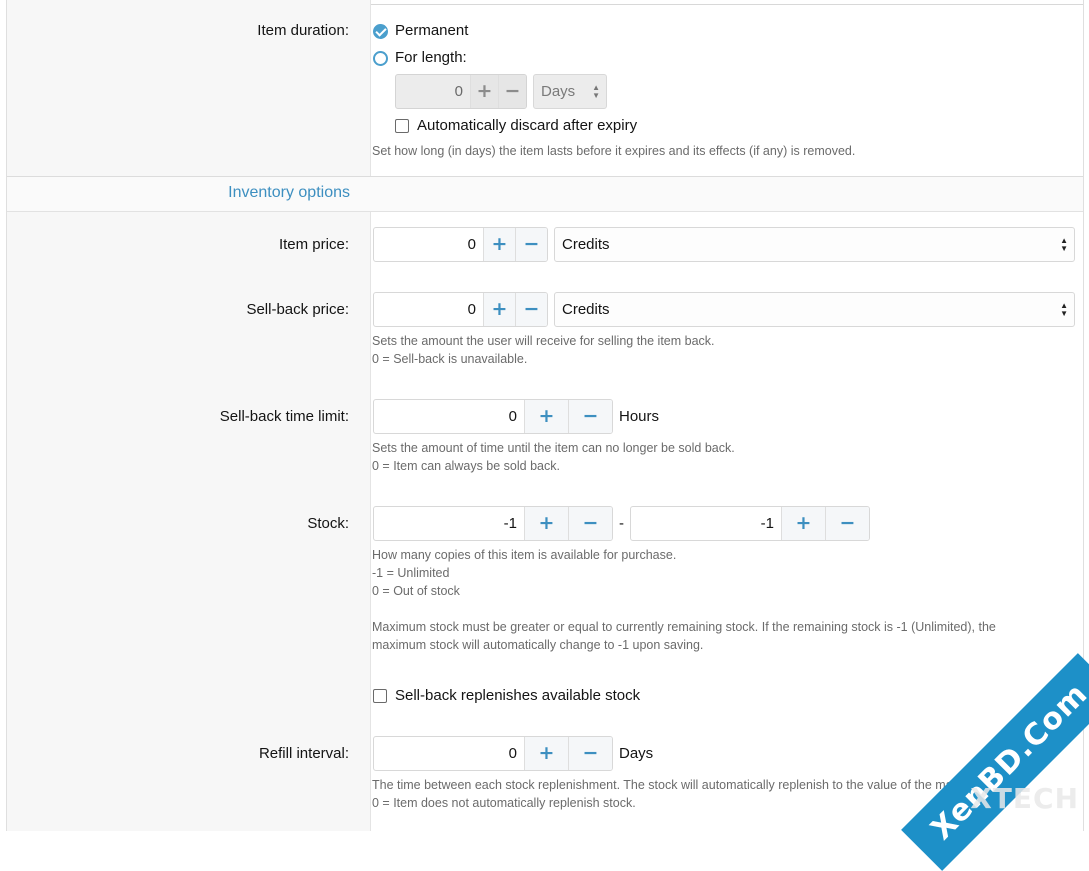 The height and width of the screenshot is (871, 1089). I want to click on stock-hint: -1 = Unlimited, so click(411, 573).